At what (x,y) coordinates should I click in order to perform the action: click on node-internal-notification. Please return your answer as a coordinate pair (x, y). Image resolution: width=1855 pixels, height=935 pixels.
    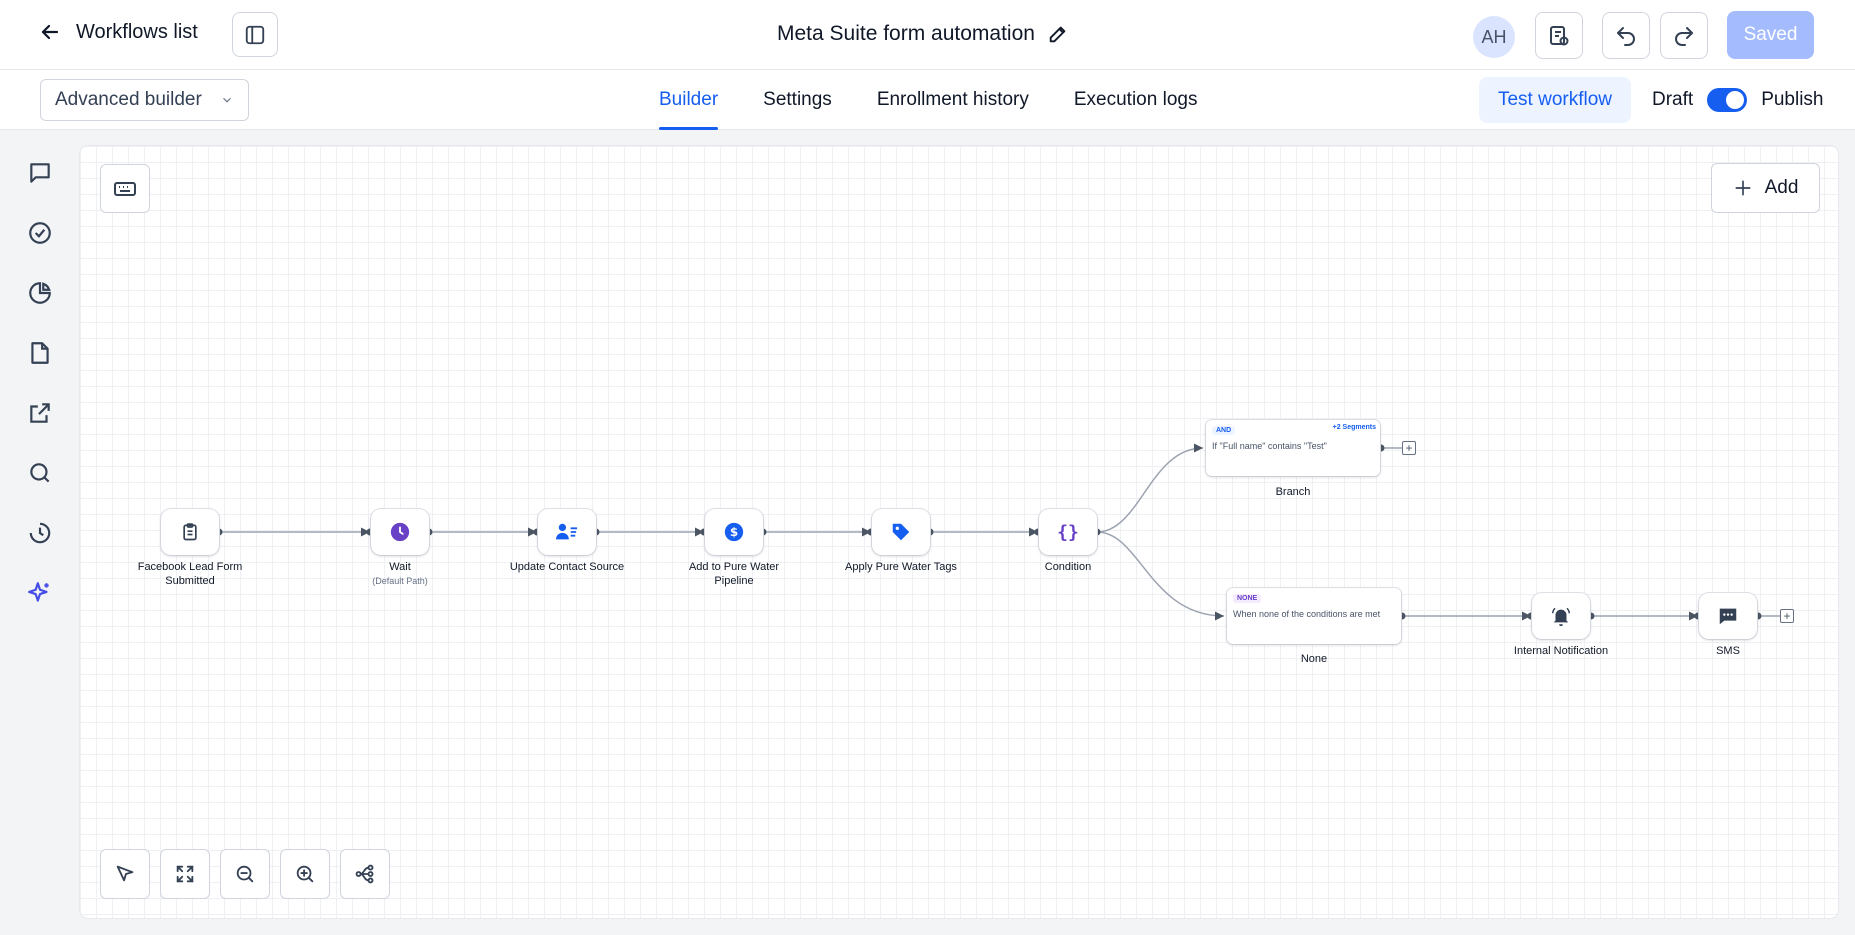
    Looking at the image, I should click on (1561, 616).